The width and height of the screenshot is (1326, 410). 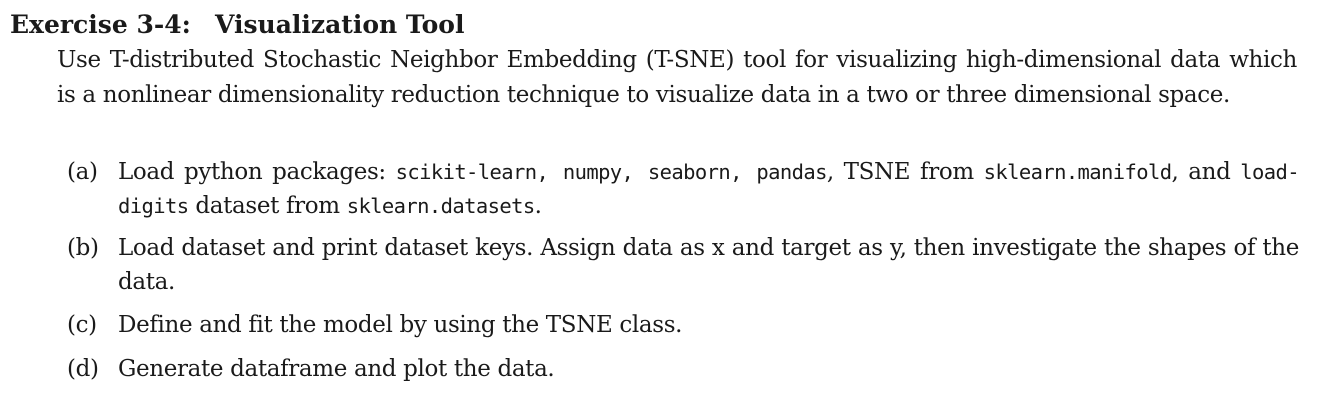 I want to click on task-text-part: dataset from, so click(x=267, y=206).